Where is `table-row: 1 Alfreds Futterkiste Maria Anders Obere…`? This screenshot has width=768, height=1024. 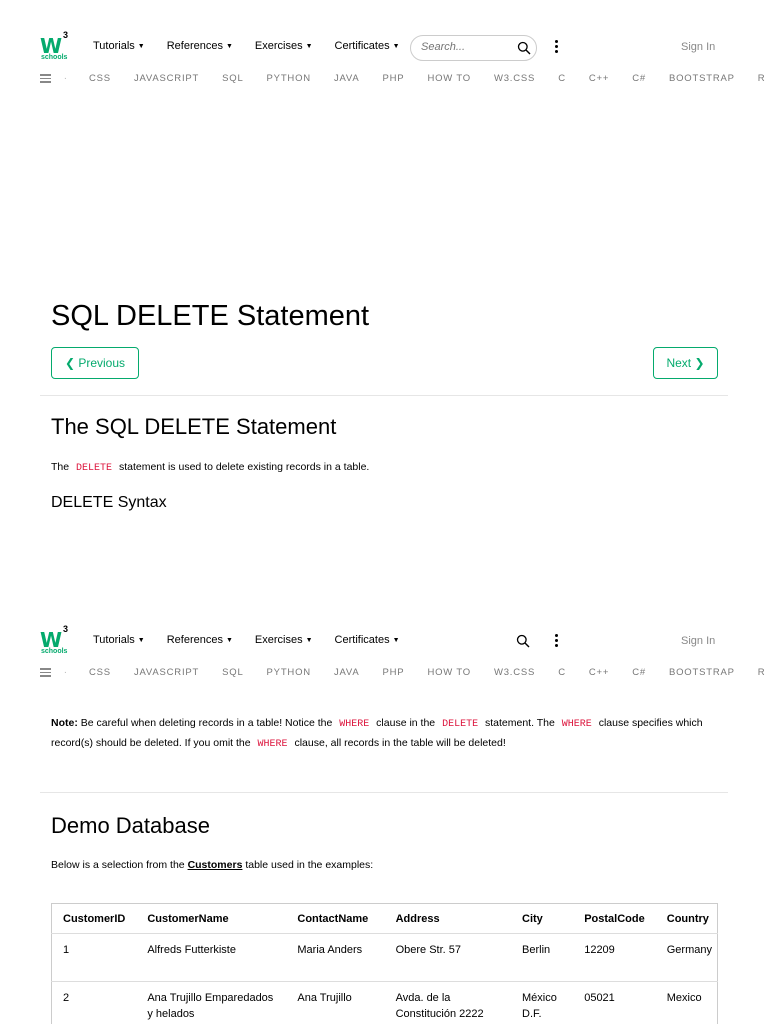 table-row: 1 Alfreds Futterkiste Maria Anders Obere… is located at coordinates (384, 957).